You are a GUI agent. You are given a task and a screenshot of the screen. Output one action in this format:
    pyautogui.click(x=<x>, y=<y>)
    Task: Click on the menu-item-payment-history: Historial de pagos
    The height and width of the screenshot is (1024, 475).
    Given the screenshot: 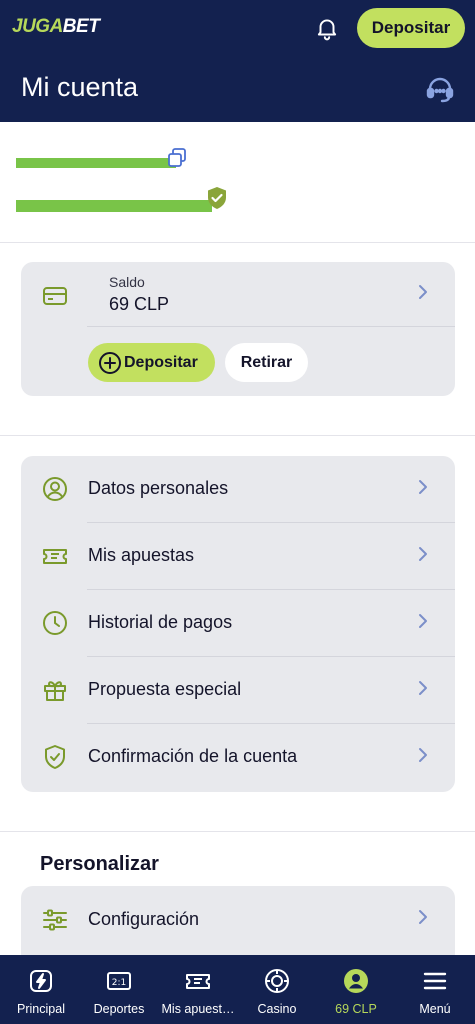 What is the action you would take?
    pyautogui.click(x=238, y=623)
    